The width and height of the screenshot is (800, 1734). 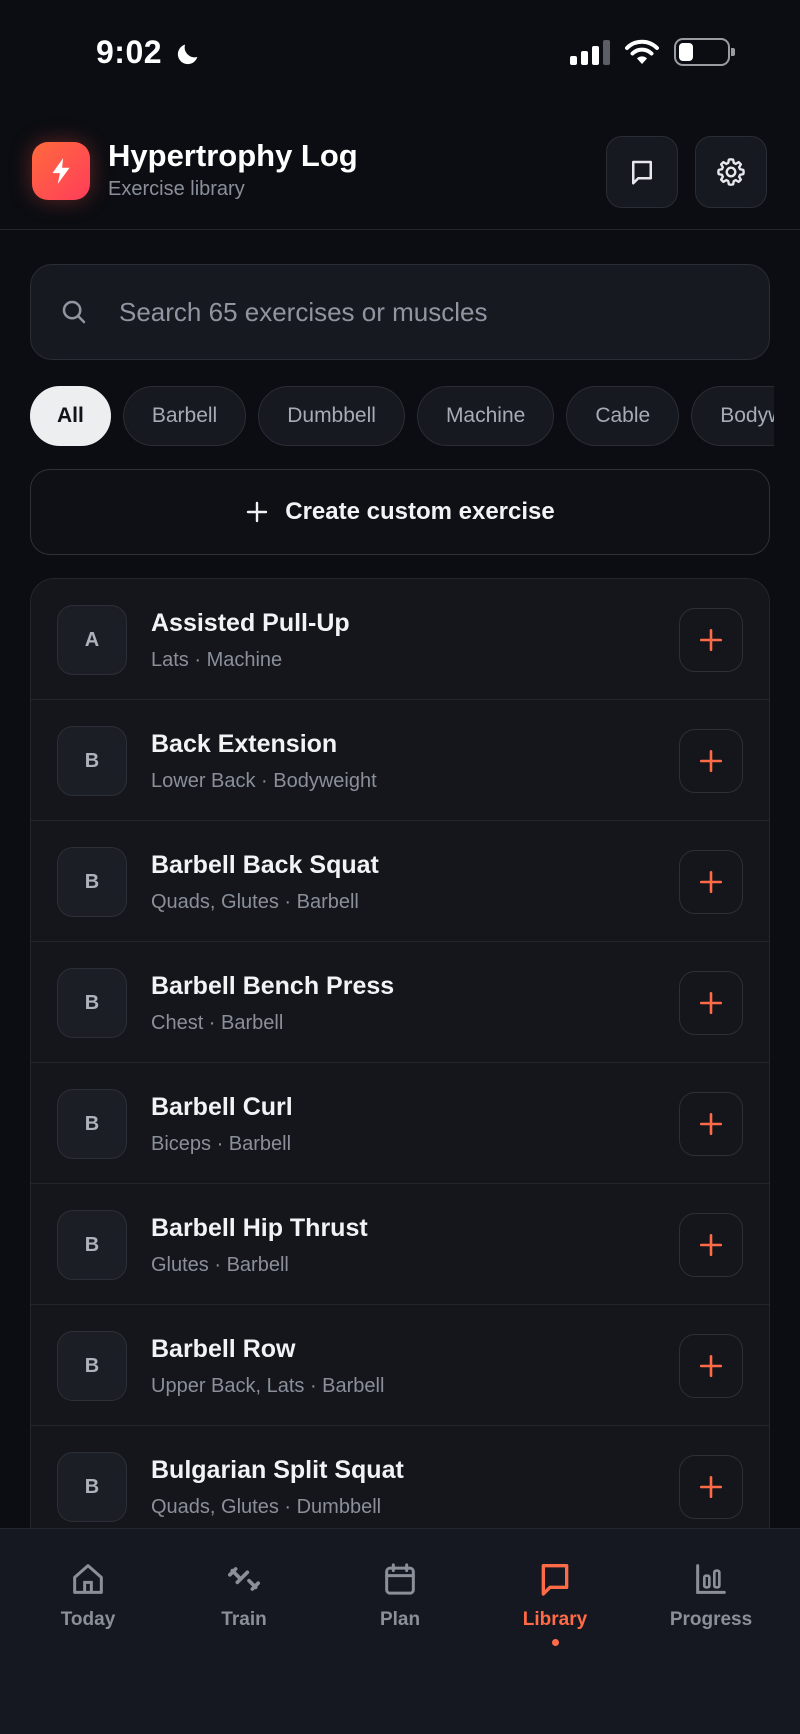 What do you see at coordinates (244, 1619) in the screenshot?
I see `nav-label: Train` at bounding box center [244, 1619].